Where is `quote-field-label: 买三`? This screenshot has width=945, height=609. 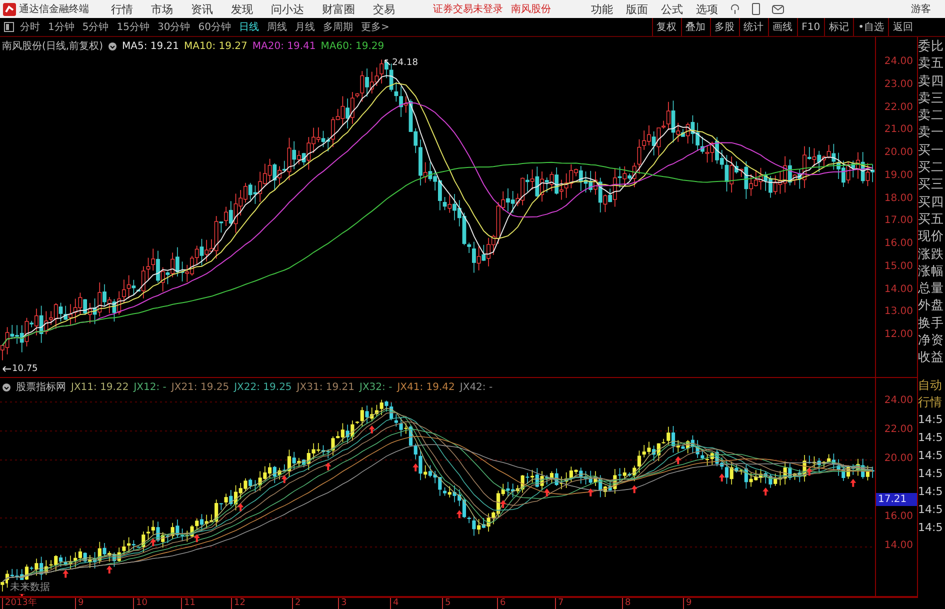 quote-field-label: 买三 is located at coordinates (931, 184).